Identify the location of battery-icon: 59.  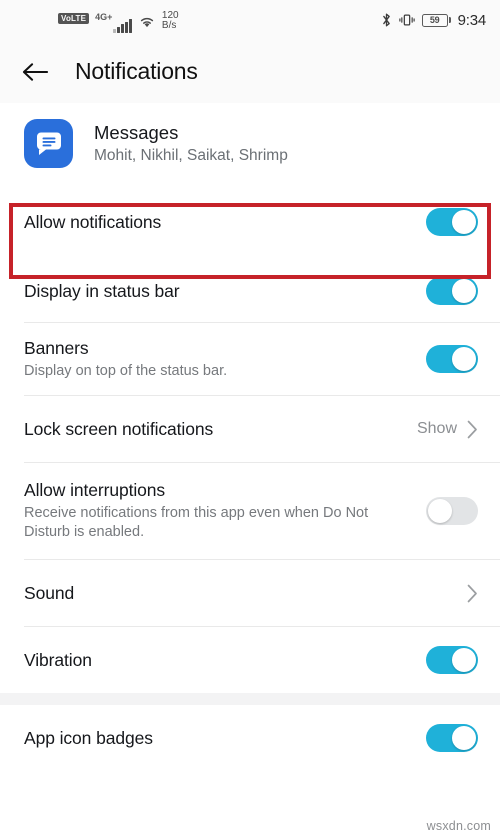
(436, 20).